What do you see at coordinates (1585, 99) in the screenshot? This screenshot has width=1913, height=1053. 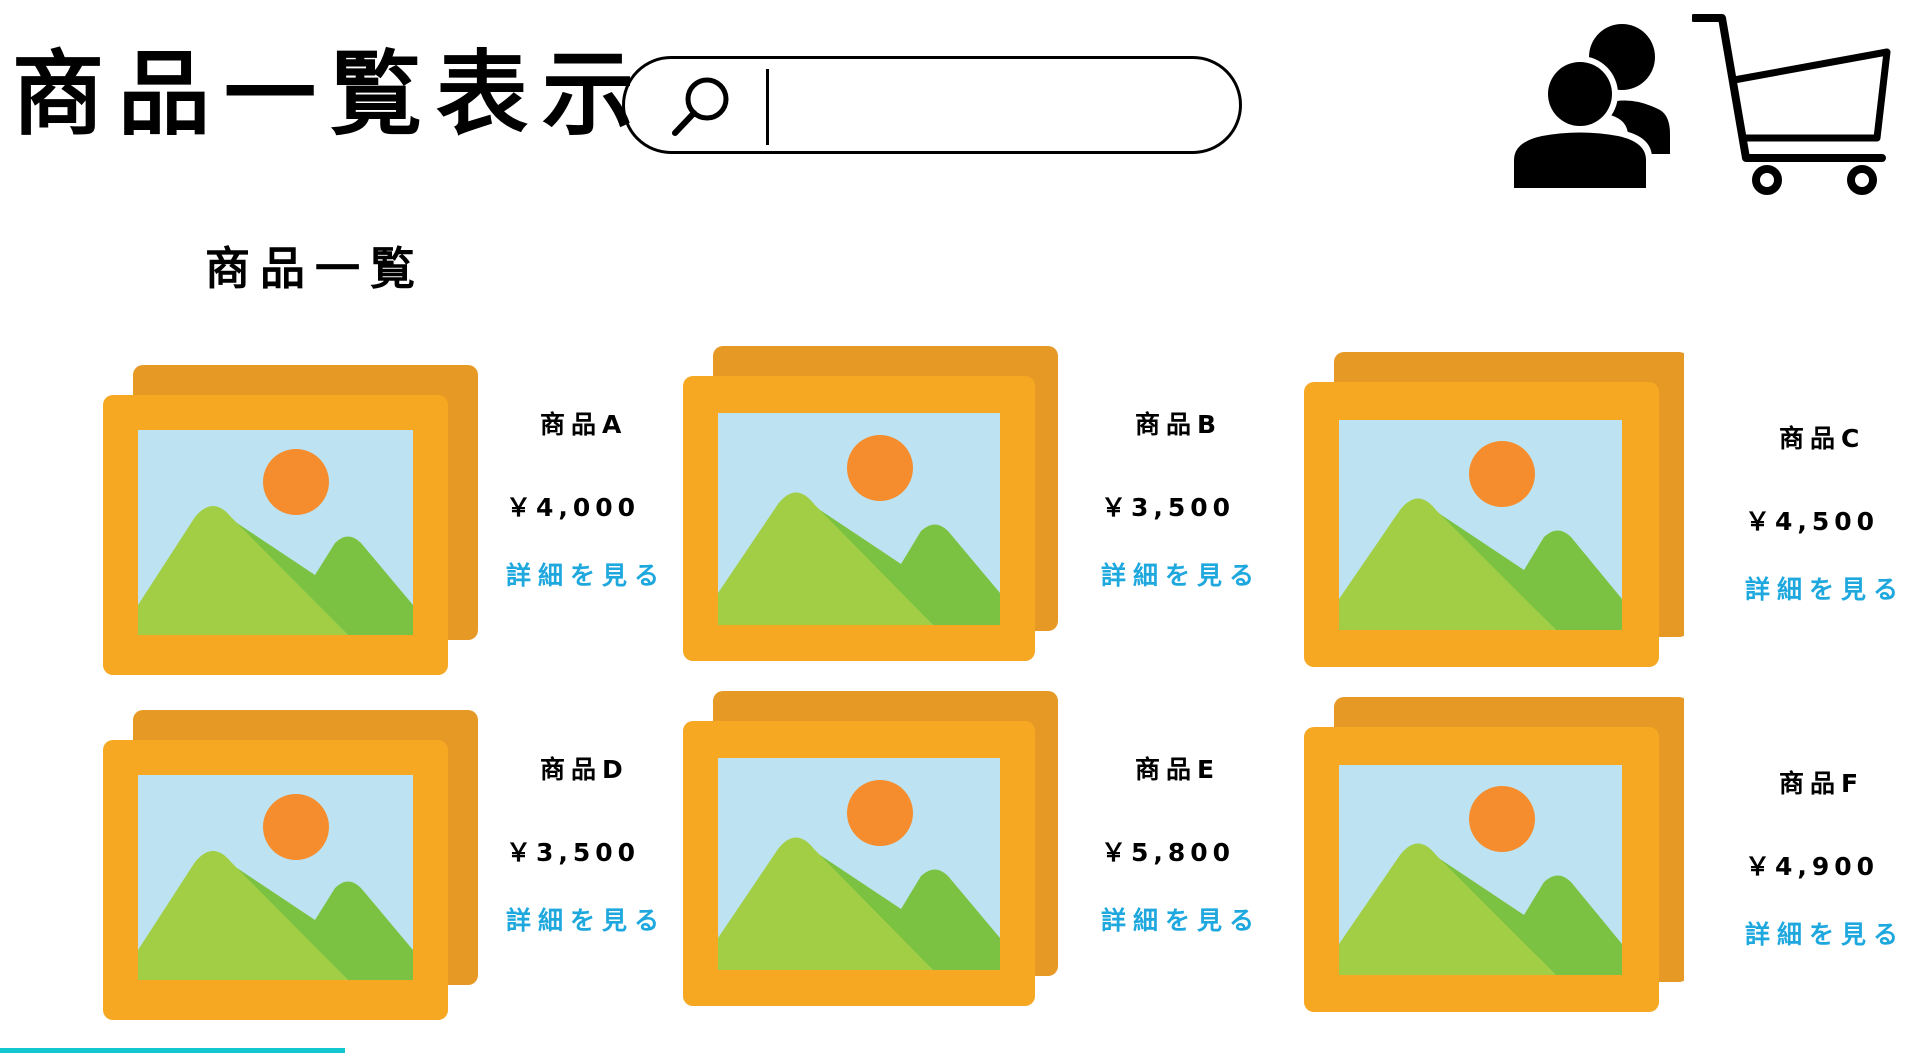 I see `users-icon` at bounding box center [1585, 99].